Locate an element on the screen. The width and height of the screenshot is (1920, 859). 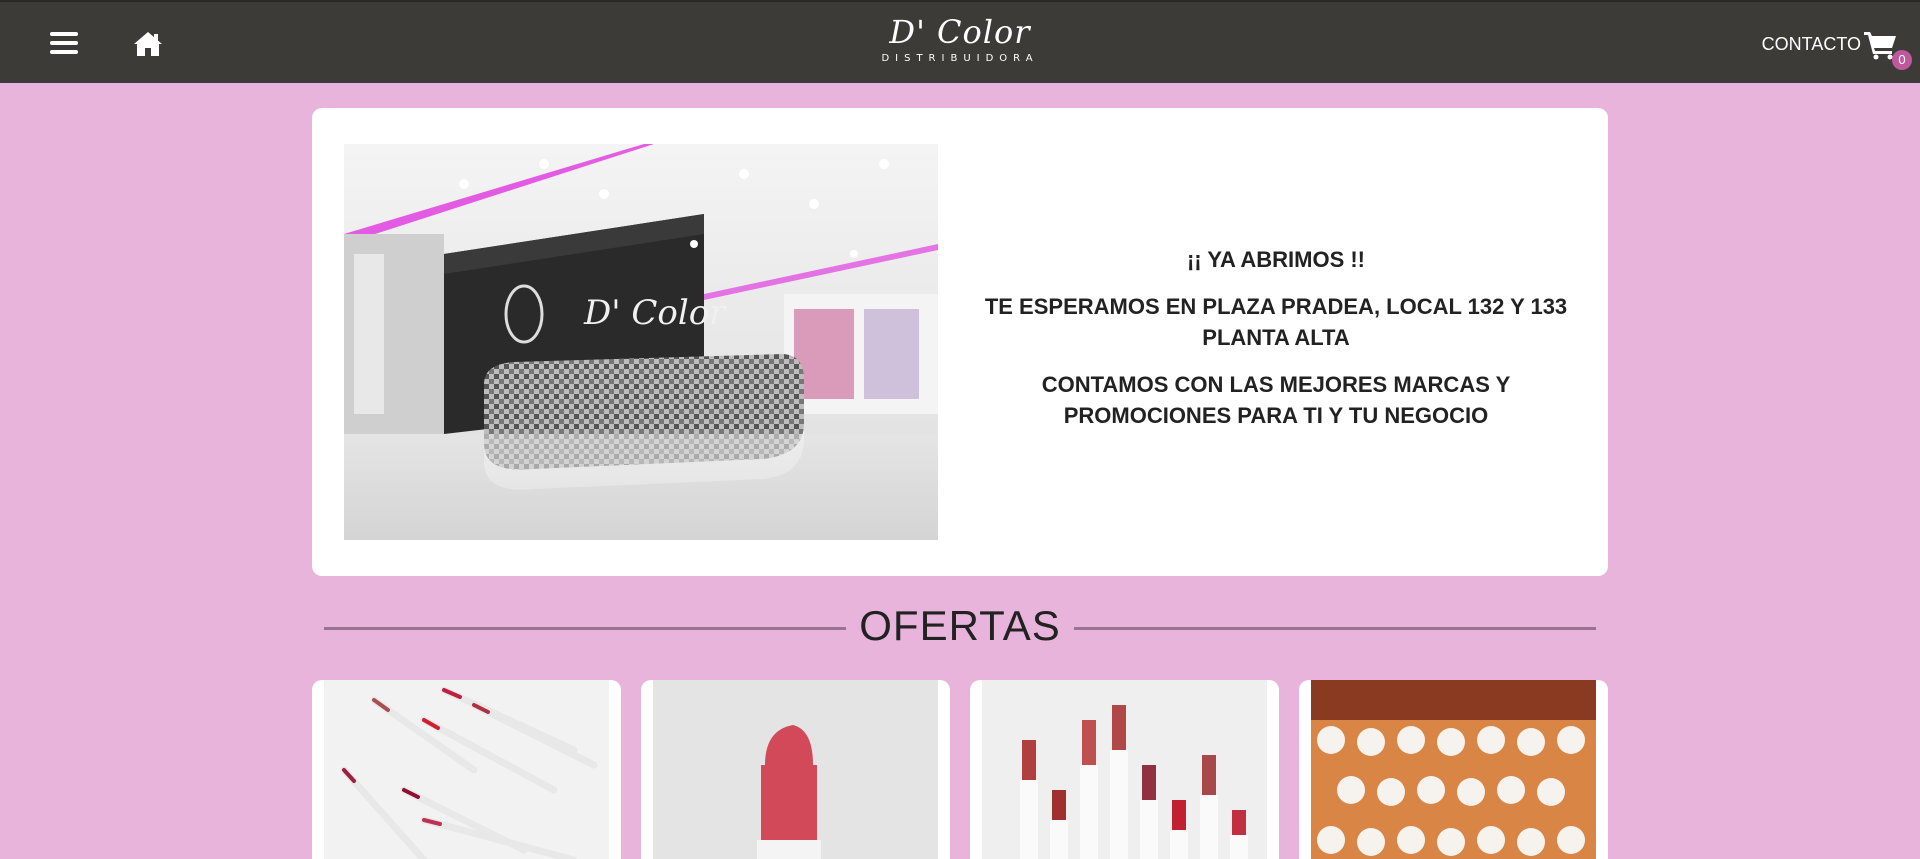
brand-logo-subtitle: DISTRIBUIDORA is located at coordinates (960, 58).